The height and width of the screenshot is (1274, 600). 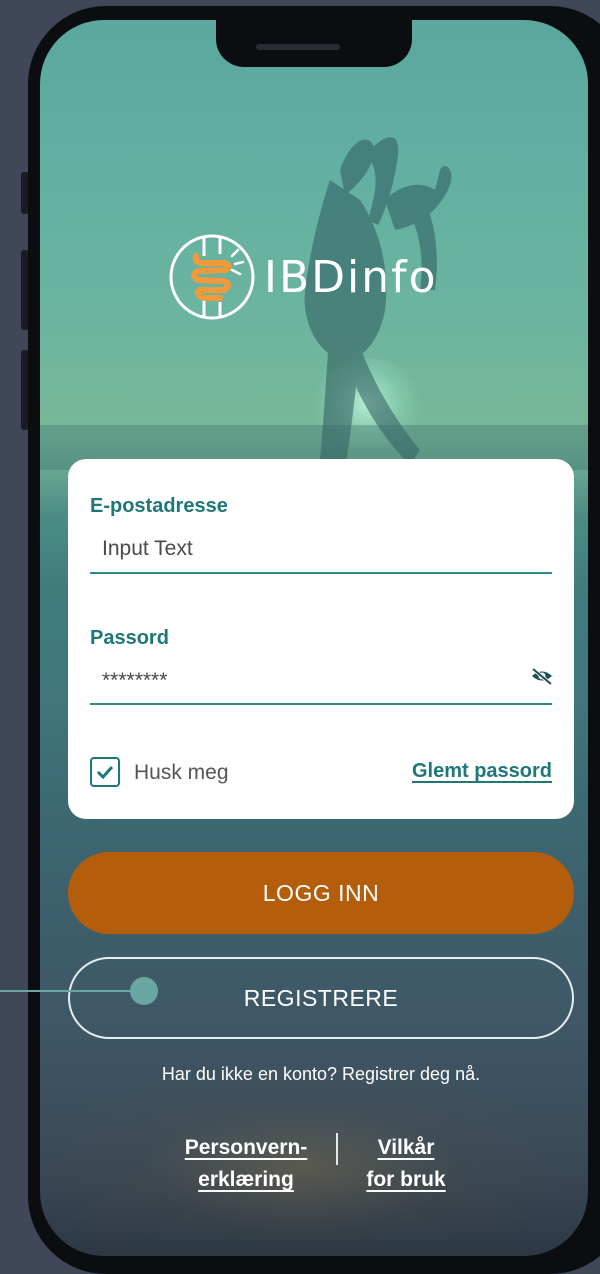 I want to click on email-underline, so click(x=321, y=573).